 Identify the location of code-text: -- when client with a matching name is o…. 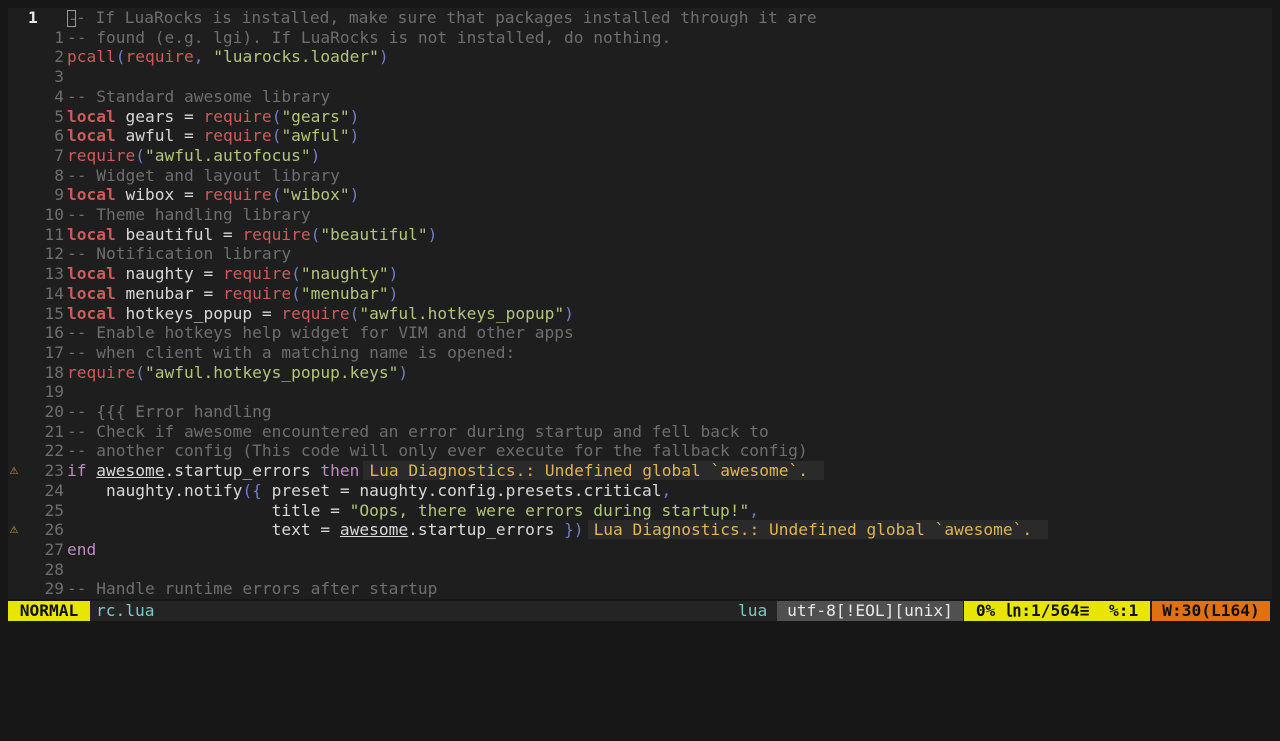
(291, 353).